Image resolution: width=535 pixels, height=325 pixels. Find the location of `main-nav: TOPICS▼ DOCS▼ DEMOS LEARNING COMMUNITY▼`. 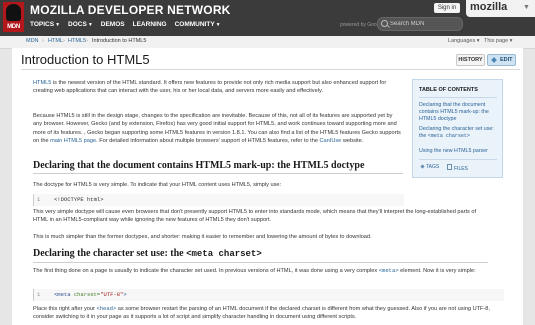

main-nav: TOPICS▼ DOCS▼ DEMOS LEARNING COMMUNITY▼ is located at coordinates (129, 25).